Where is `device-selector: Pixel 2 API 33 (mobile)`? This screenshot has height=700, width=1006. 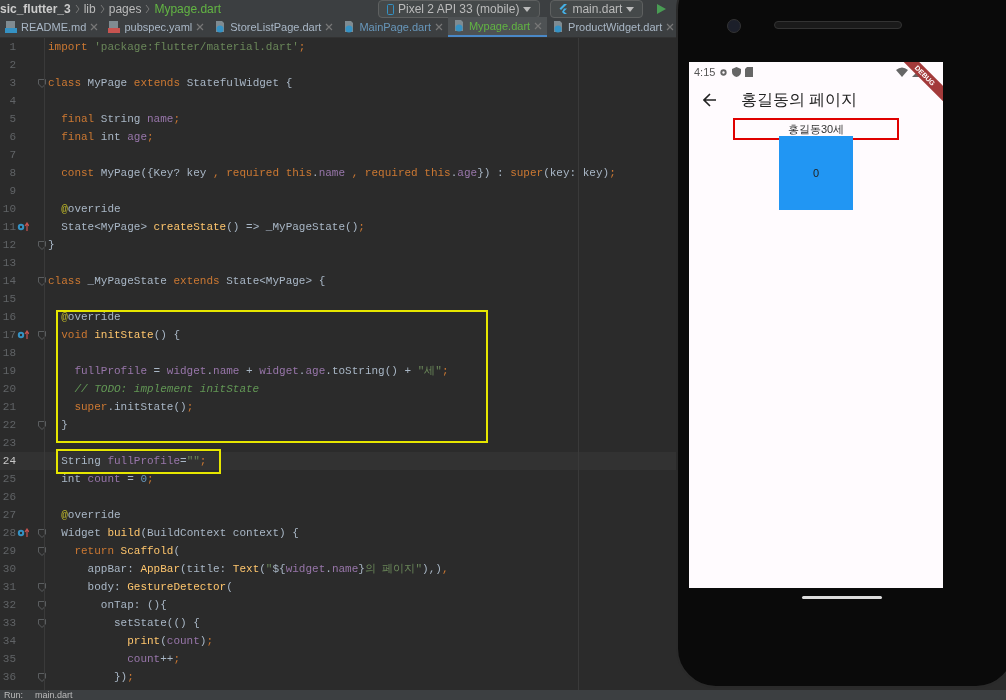 device-selector: Pixel 2 API 33 (mobile) is located at coordinates (459, 9).